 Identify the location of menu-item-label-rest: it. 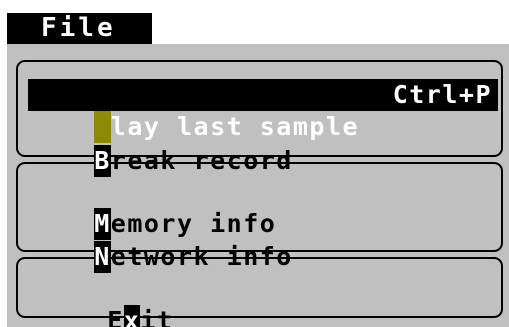
(157, 316).